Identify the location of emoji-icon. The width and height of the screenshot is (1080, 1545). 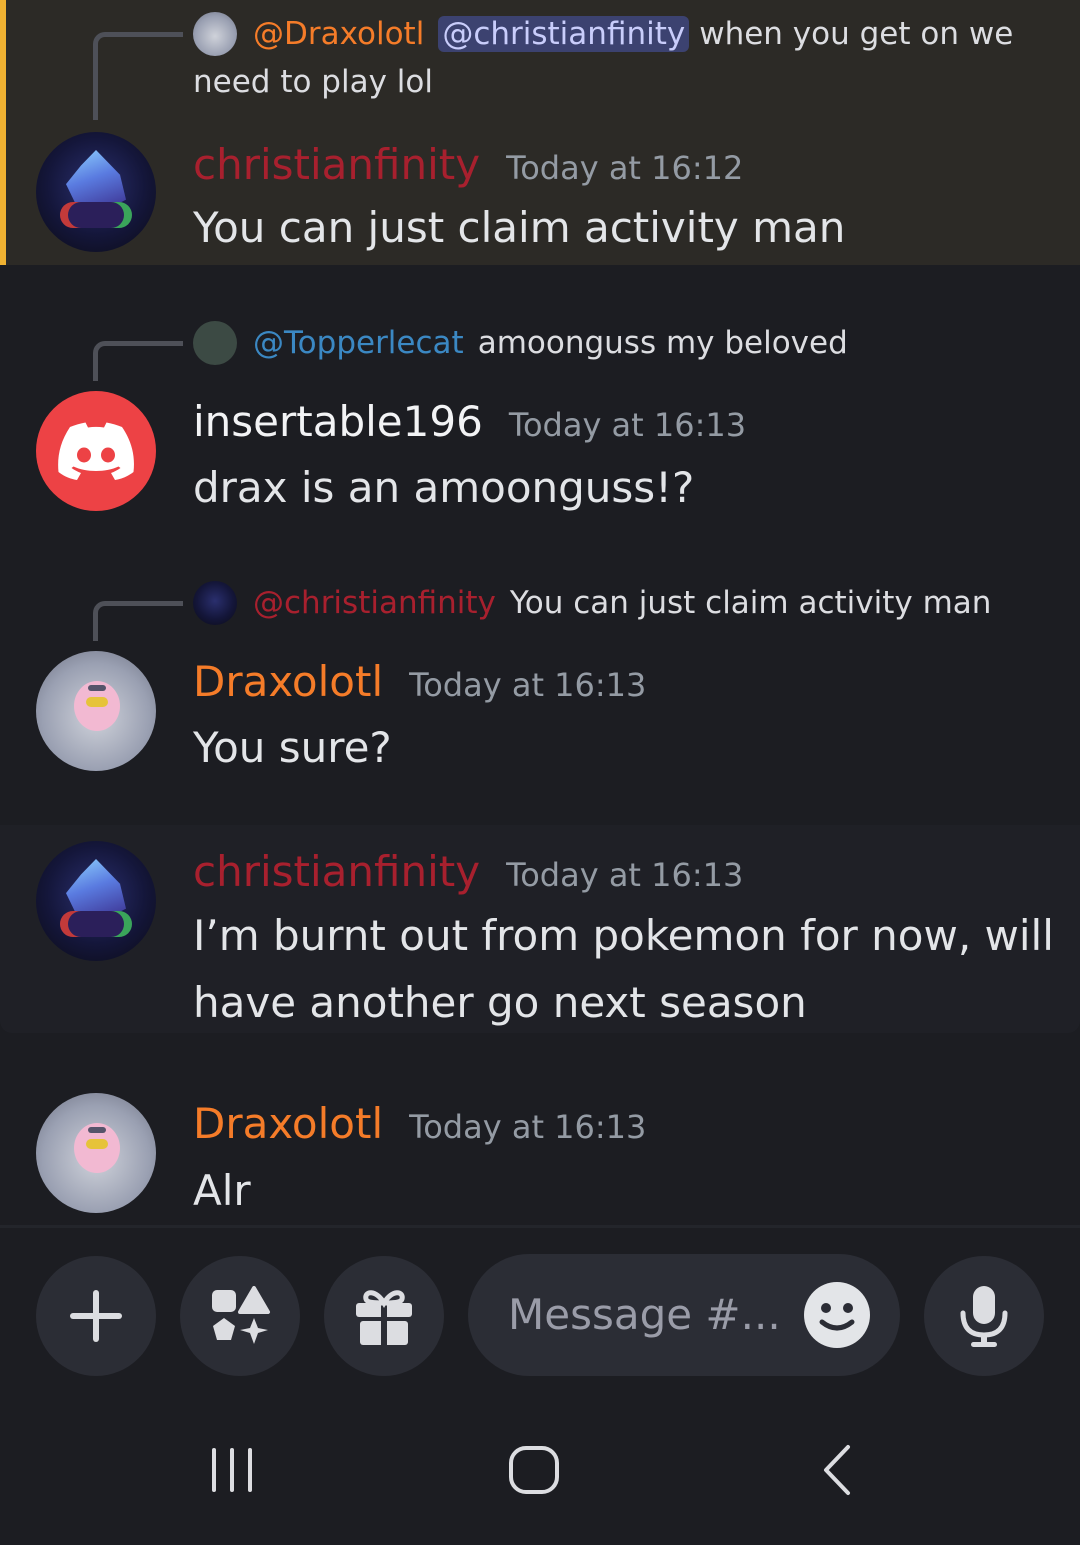
(837, 1317).